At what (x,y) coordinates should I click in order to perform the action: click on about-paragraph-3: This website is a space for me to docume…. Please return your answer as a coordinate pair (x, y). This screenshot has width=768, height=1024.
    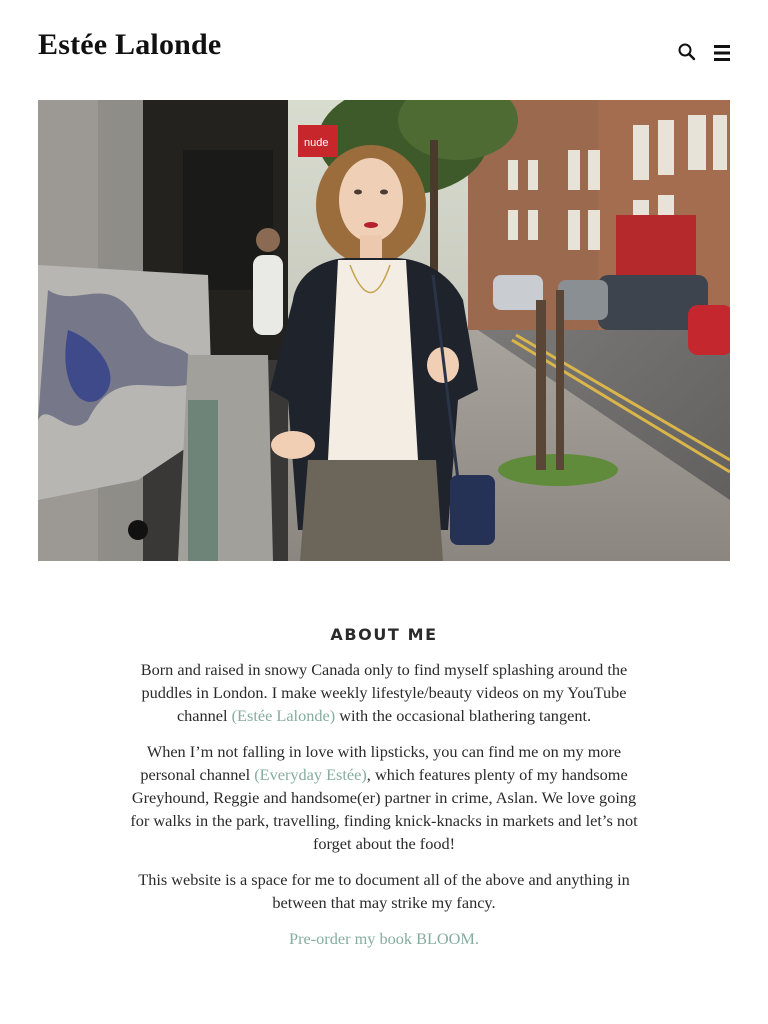
    Looking at the image, I should click on (384, 891).